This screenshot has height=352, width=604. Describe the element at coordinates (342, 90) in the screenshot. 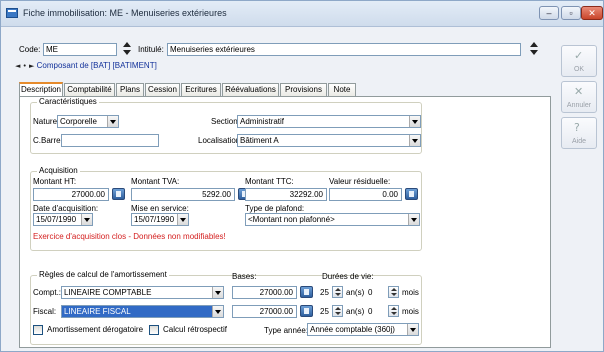

I see `tab-note: Note` at that location.